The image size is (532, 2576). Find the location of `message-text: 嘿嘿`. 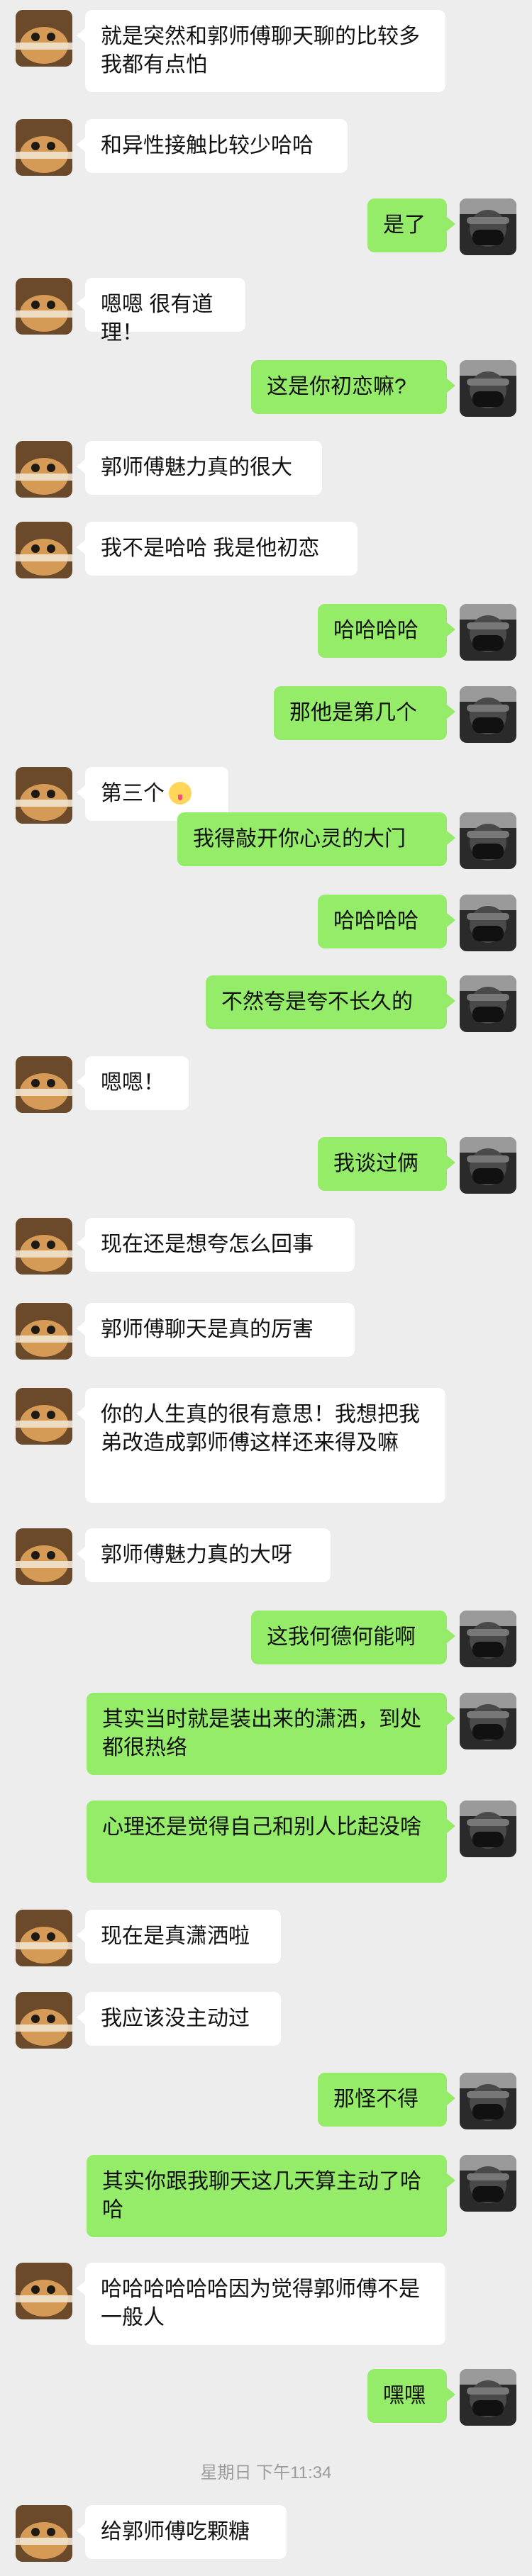

message-text: 嘿嘿 is located at coordinates (404, 2395).